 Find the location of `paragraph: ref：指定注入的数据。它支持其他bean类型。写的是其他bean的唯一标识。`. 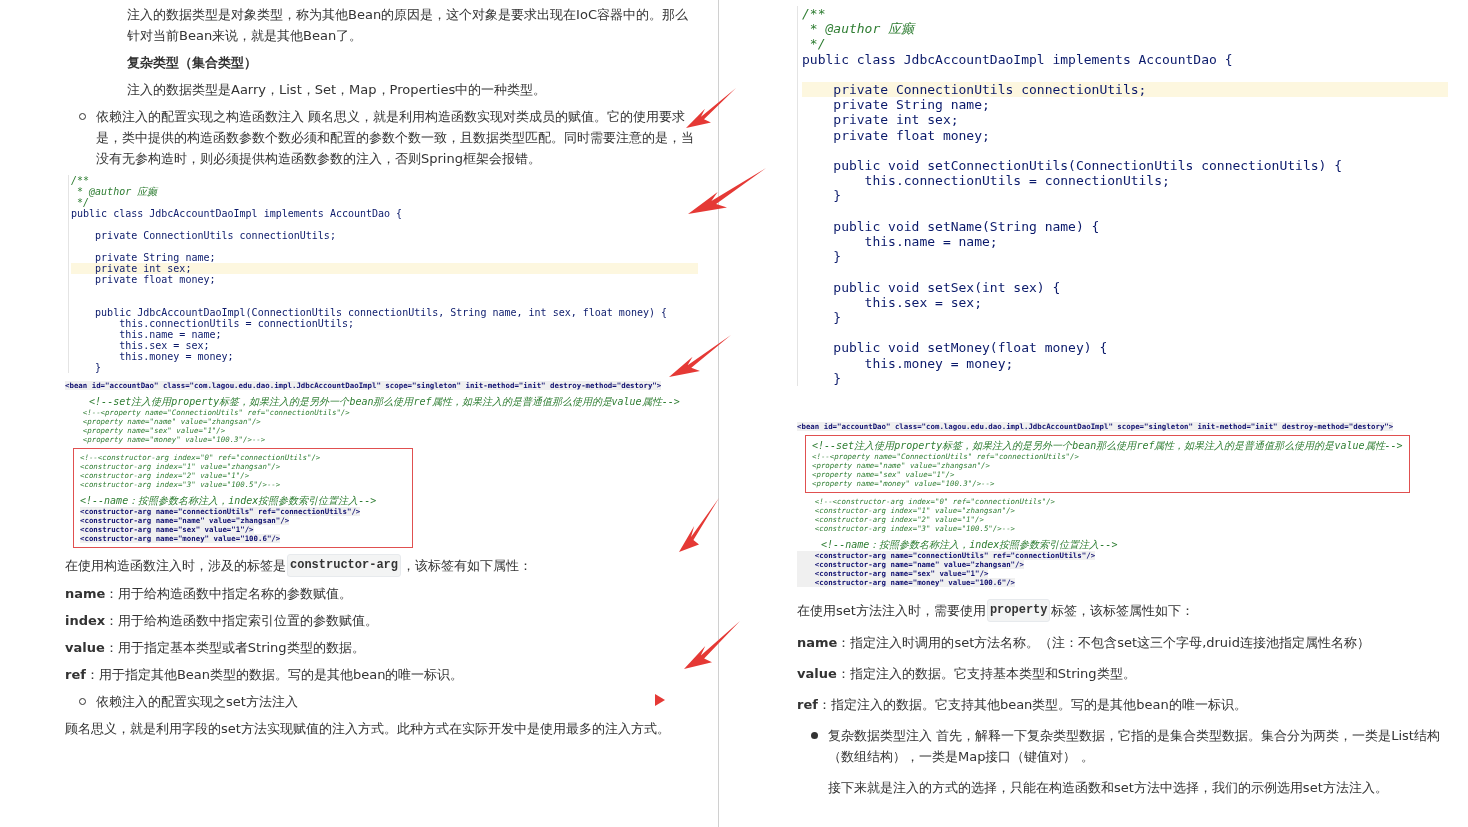

paragraph: ref：指定注入的数据。它支持其他bean类型。写的是其他bean的唯一标识。 is located at coordinates (1022, 705).